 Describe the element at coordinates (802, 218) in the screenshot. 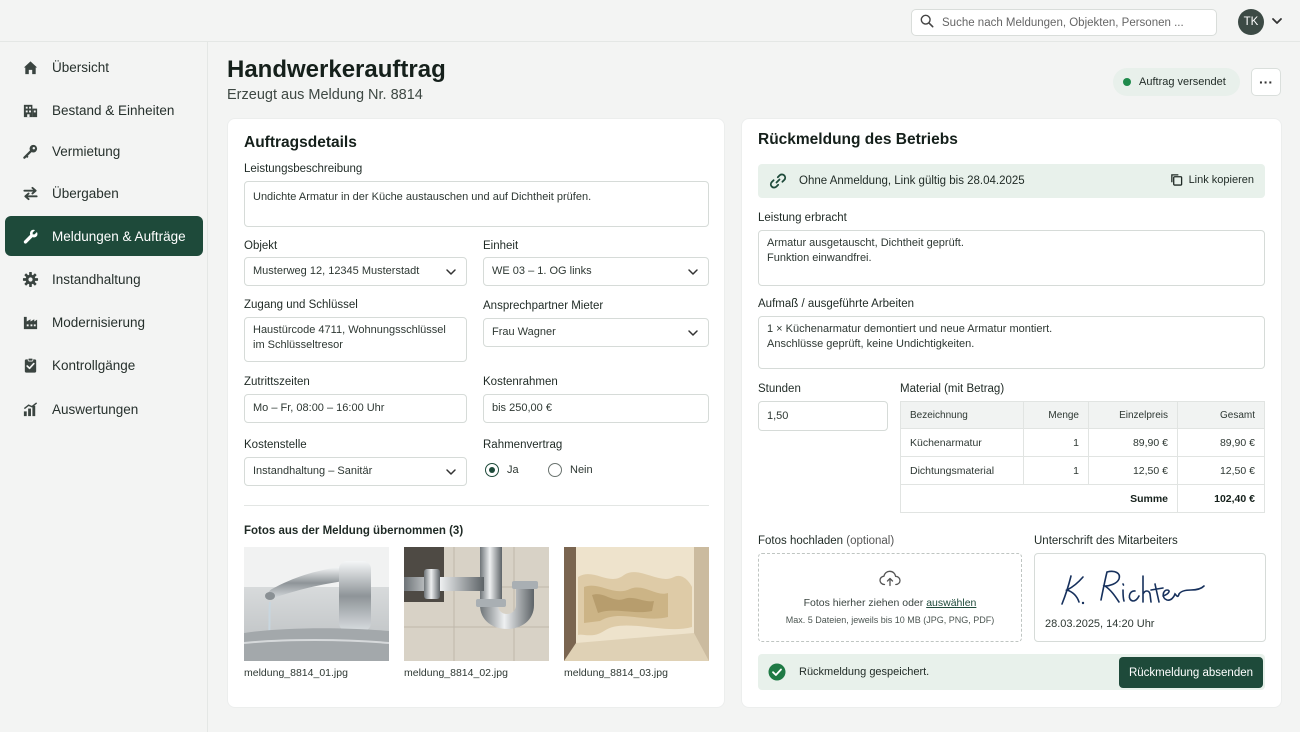

I see `leistung-erbracht-label: Leistung erbracht` at that location.